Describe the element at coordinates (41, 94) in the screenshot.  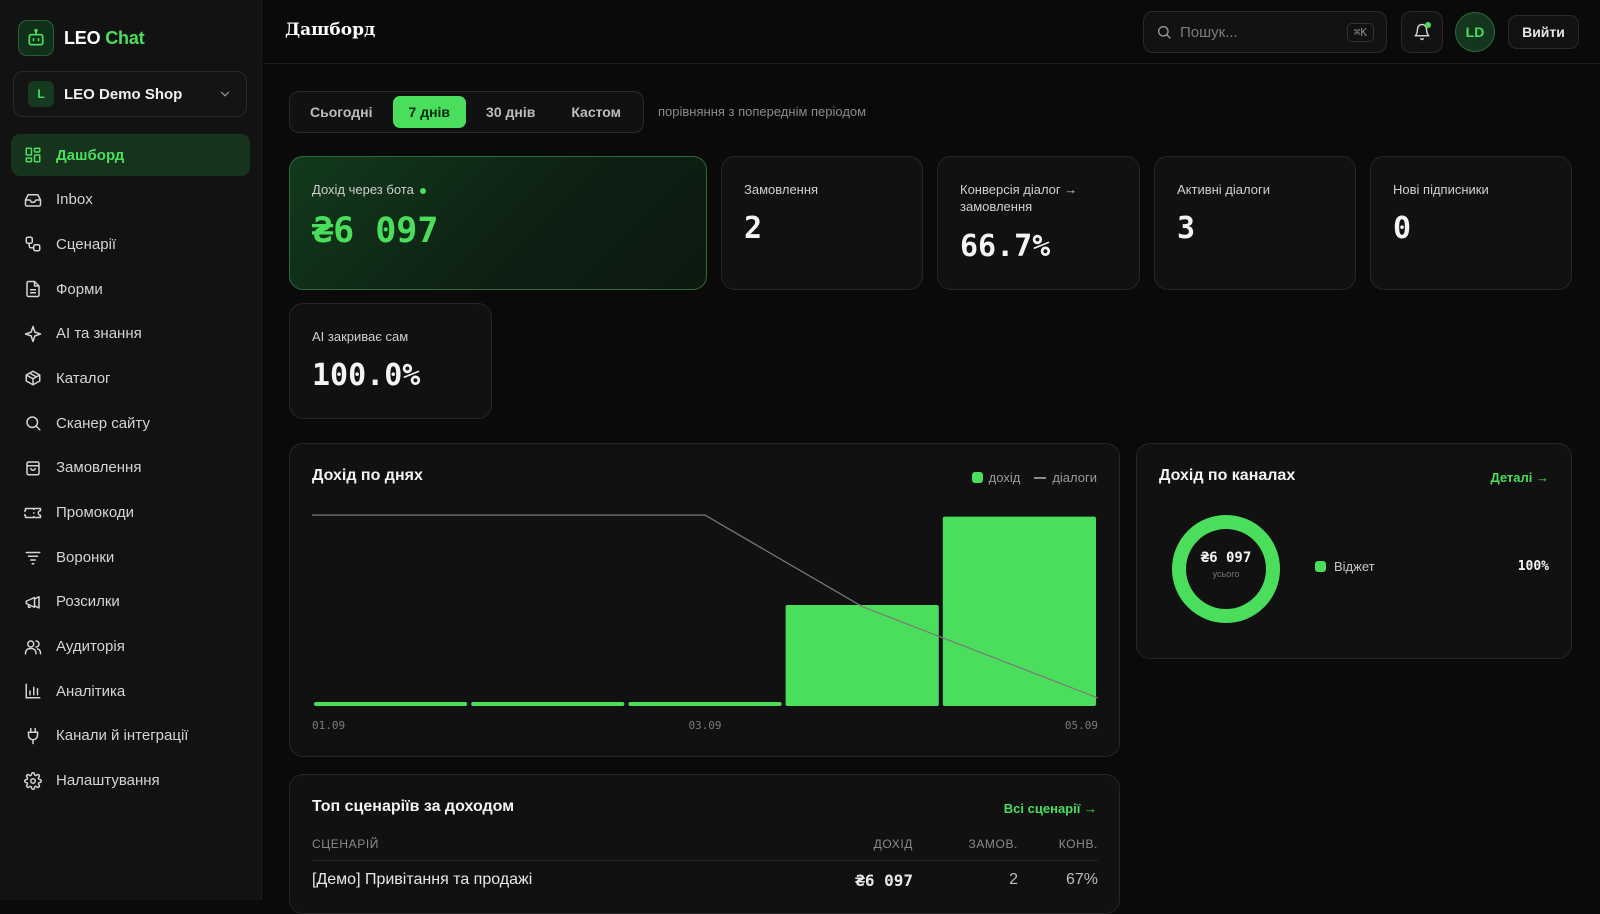
I see `shop-avatar: L` at that location.